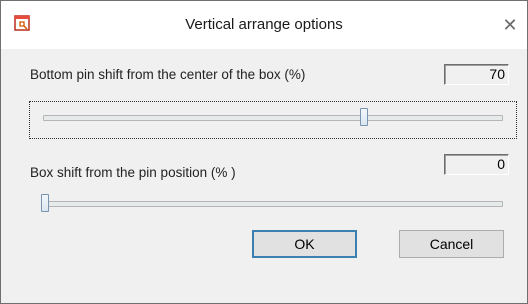 The height and width of the screenshot is (304, 528). Describe the element at coordinates (451, 244) in the screenshot. I see `cancel-button: Cancel` at that location.